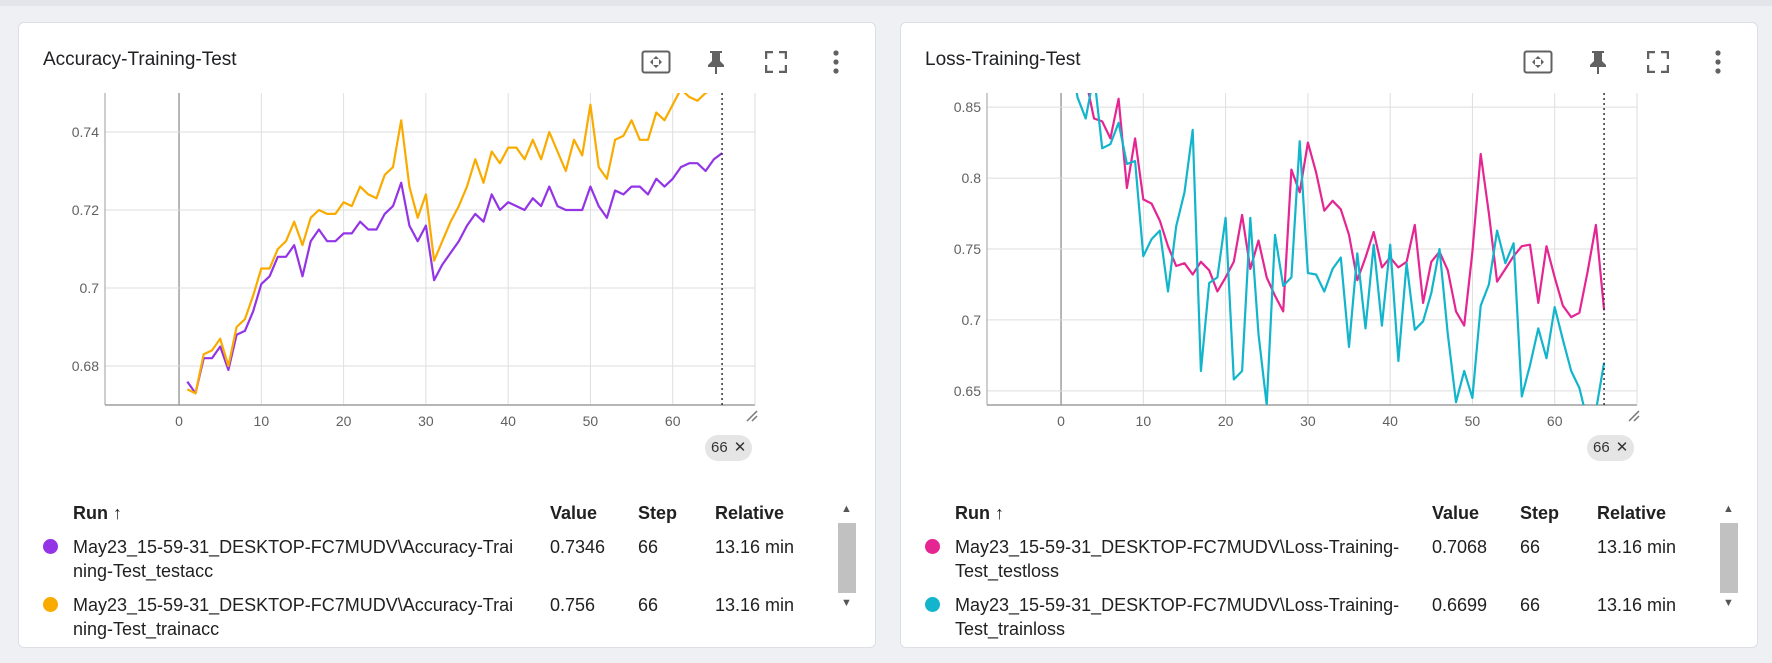 The height and width of the screenshot is (663, 1772). What do you see at coordinates (85, 132) in the screenshot?
I see `y-tick-label: 0.74` at bounding box center [85, 132].